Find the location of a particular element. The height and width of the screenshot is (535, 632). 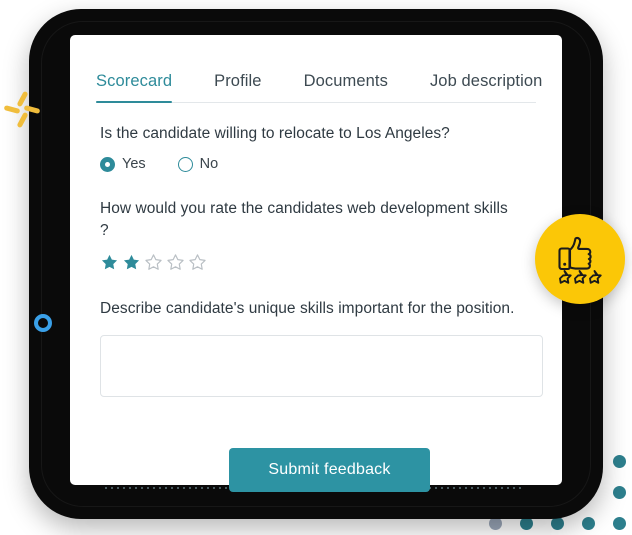

describe-textarea is located at coordinates (321, 366).